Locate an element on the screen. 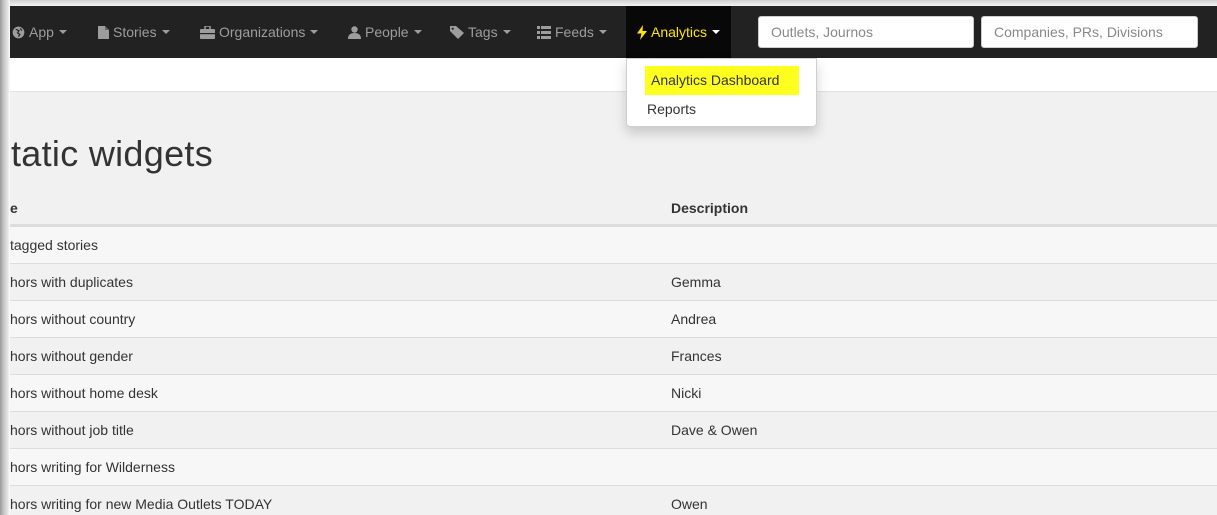 This screenshot has height=515, width=1217. nav-stories-label: Stories is located at coordinates (135, 32).